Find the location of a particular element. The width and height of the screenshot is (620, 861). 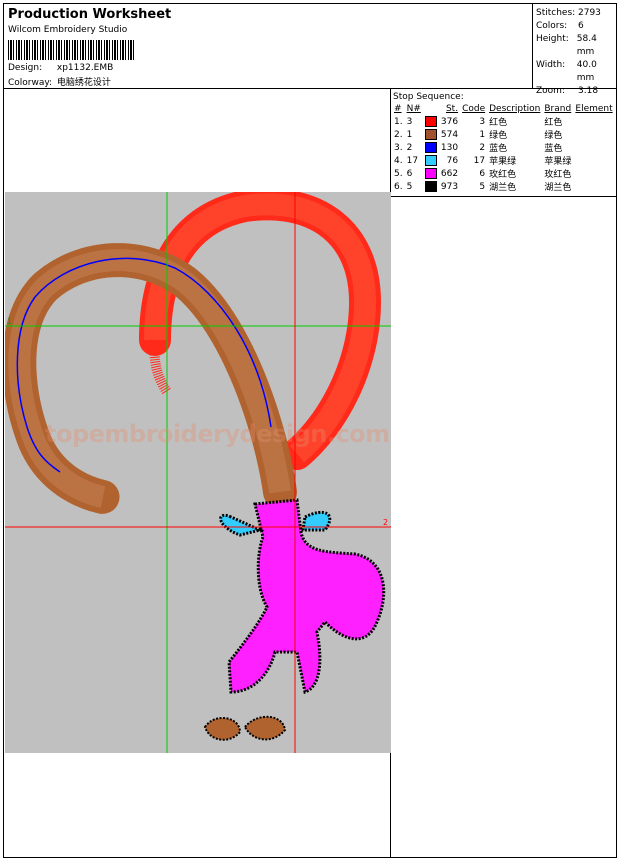

table-row: 4. 17 76 17 苹果绿 苹果绿 is located at coordinates (503, 160).